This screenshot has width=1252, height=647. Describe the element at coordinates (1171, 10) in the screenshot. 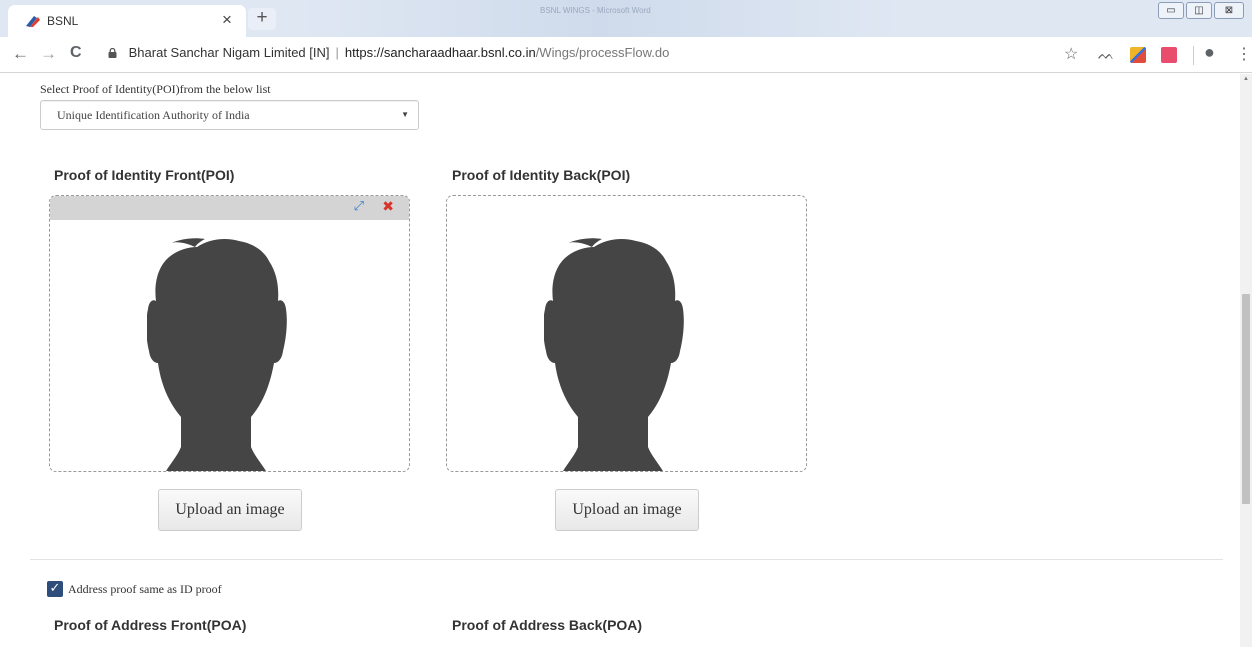

I see `minimize-button: ▭` at that location.